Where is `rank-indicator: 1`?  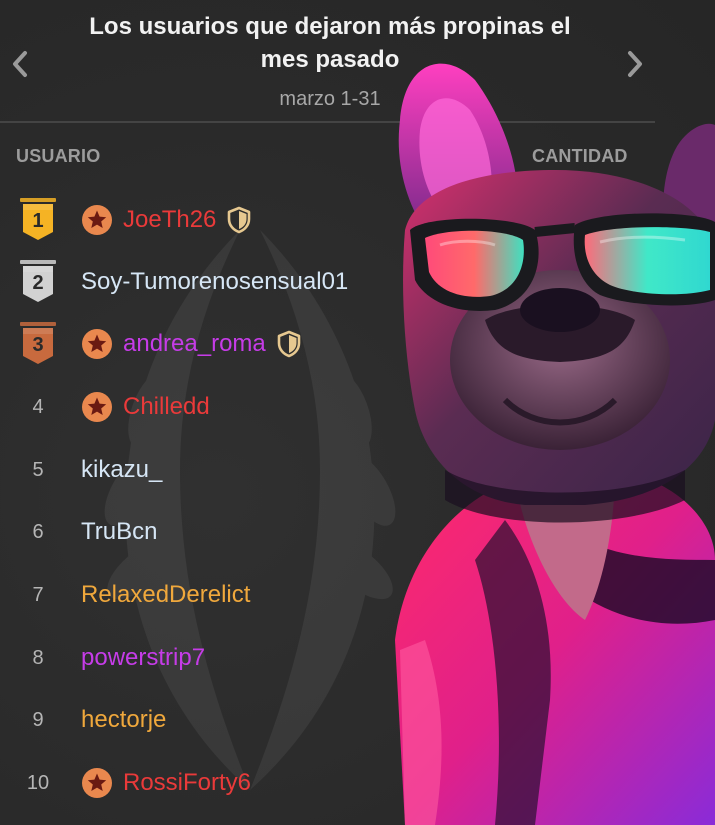
rank-indicator: 1 is located at coordinates (38, 220).